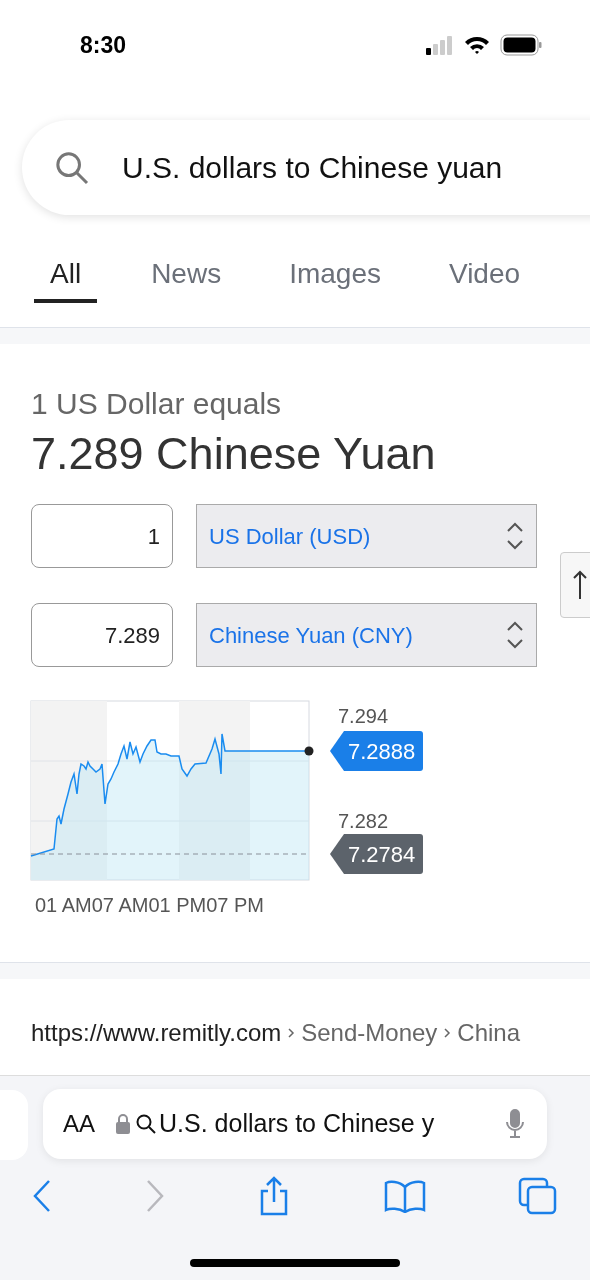 The height and width of the screenshot is (1280, 590). Describe the element at coordinates (377, 751) in the screenshot. I see `price-tag: 7.2888` at that location.